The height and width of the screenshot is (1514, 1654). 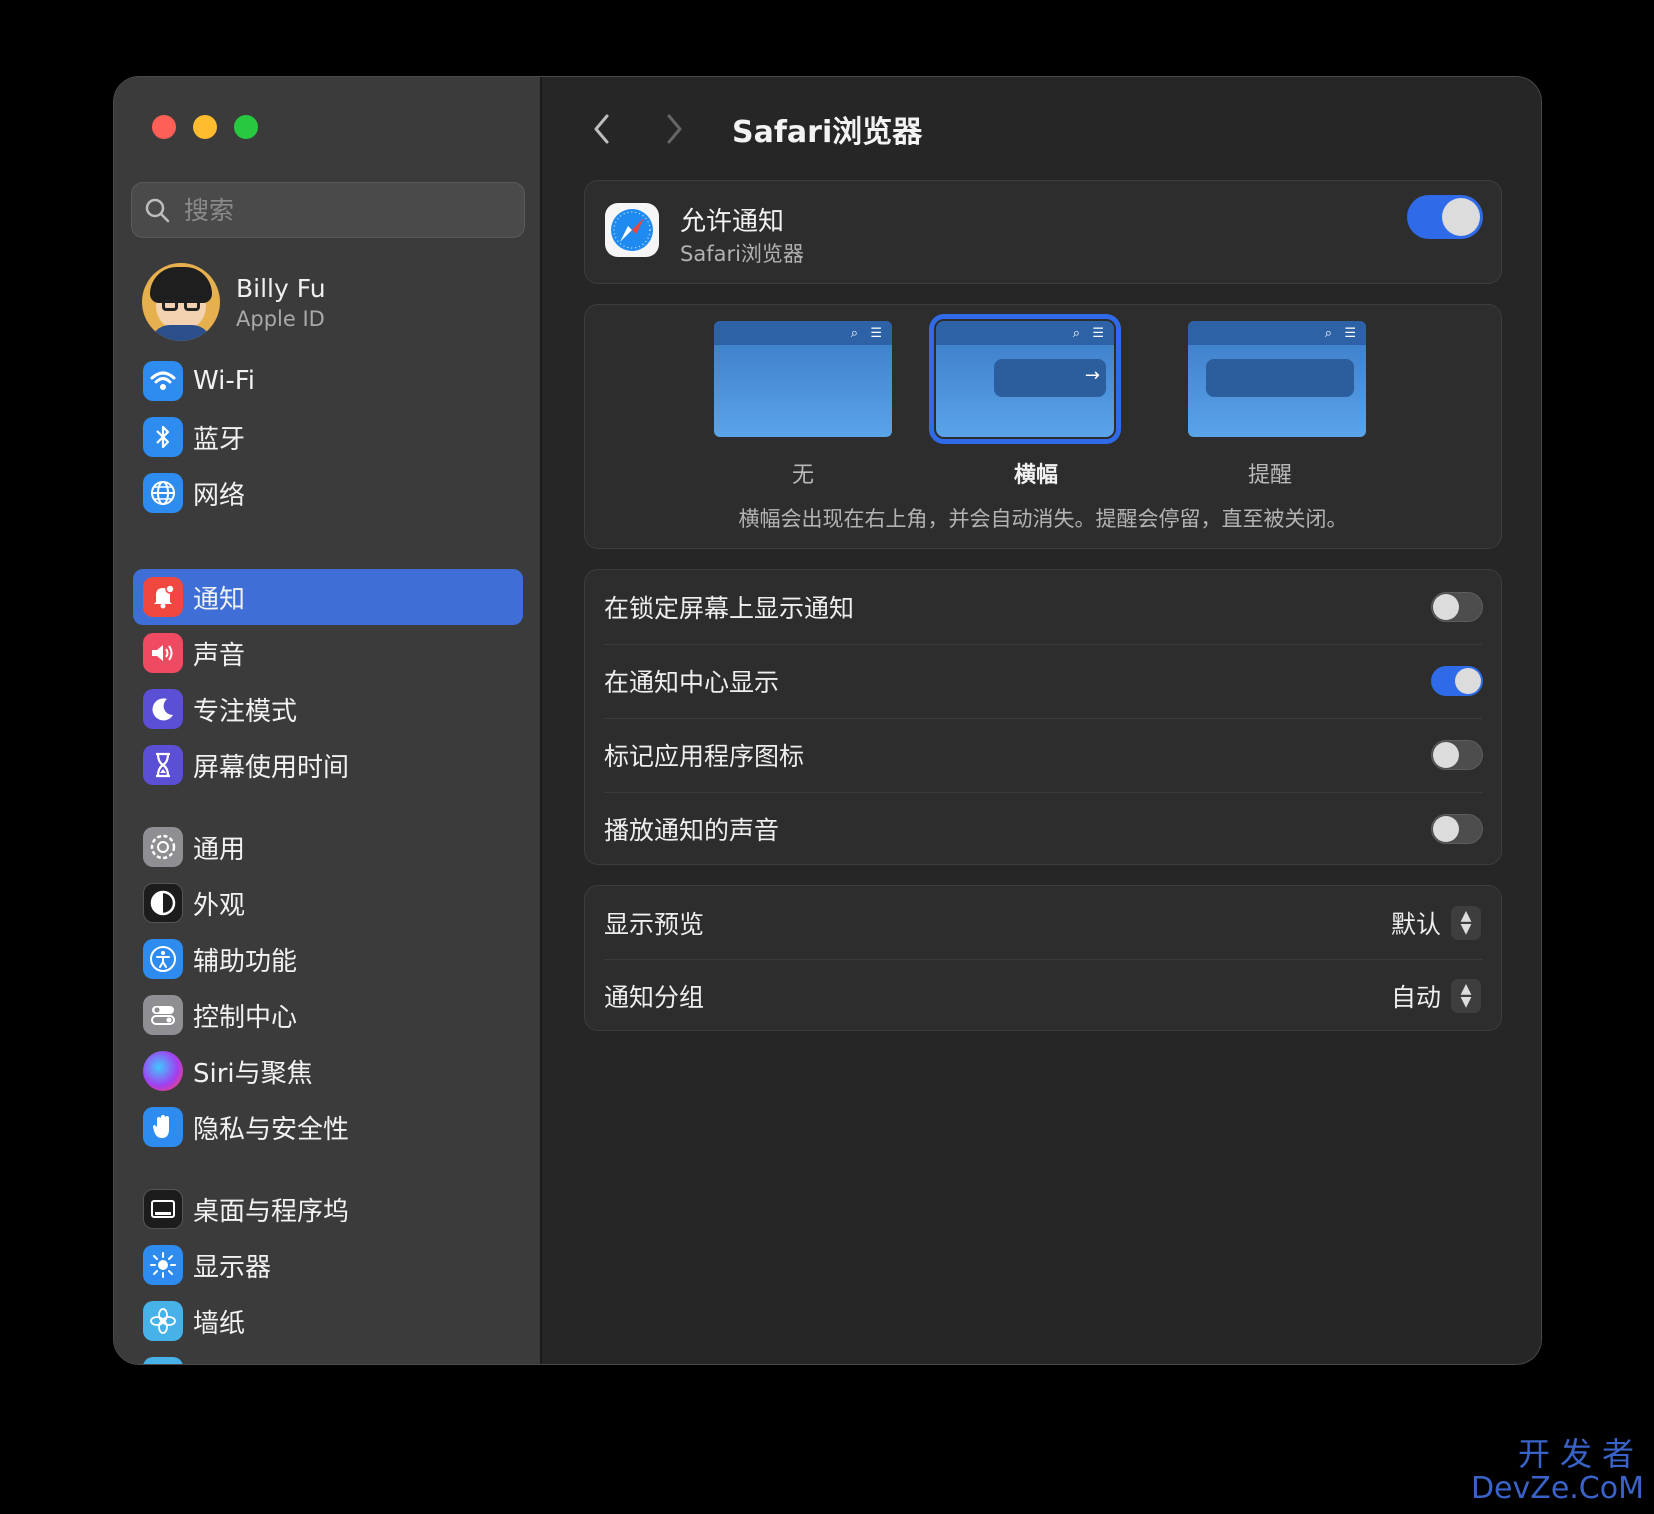 I want to click on sidebar-item-notifications: 通知, so click(x=328, y=597).